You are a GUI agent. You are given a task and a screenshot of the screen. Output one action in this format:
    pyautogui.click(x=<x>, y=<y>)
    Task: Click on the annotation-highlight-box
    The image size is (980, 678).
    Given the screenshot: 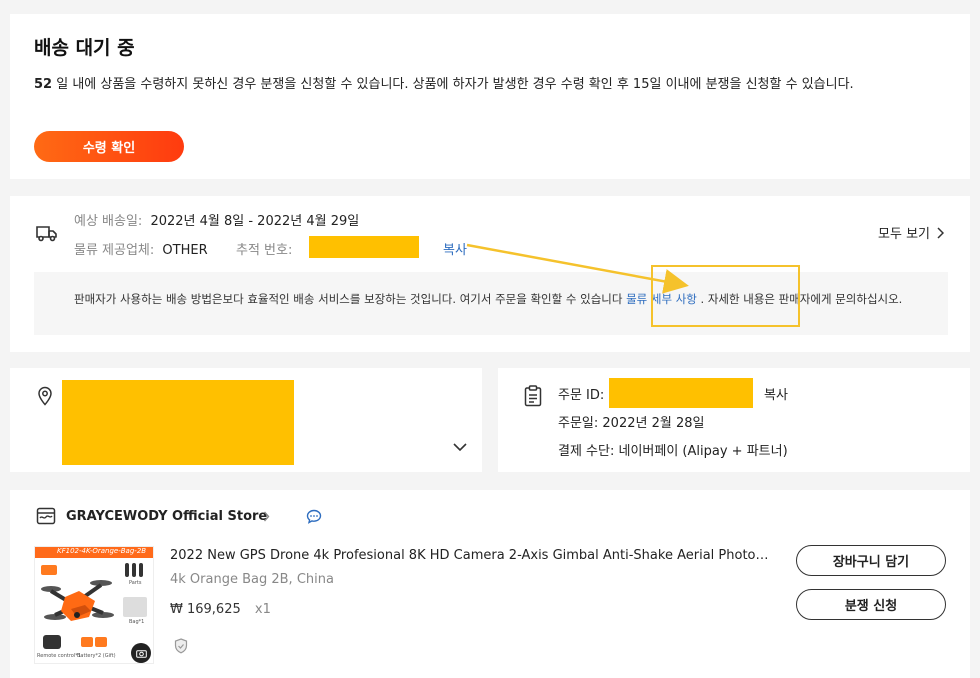 What is the action you would take?
    pyautogui.click(x=725, y=296)
    